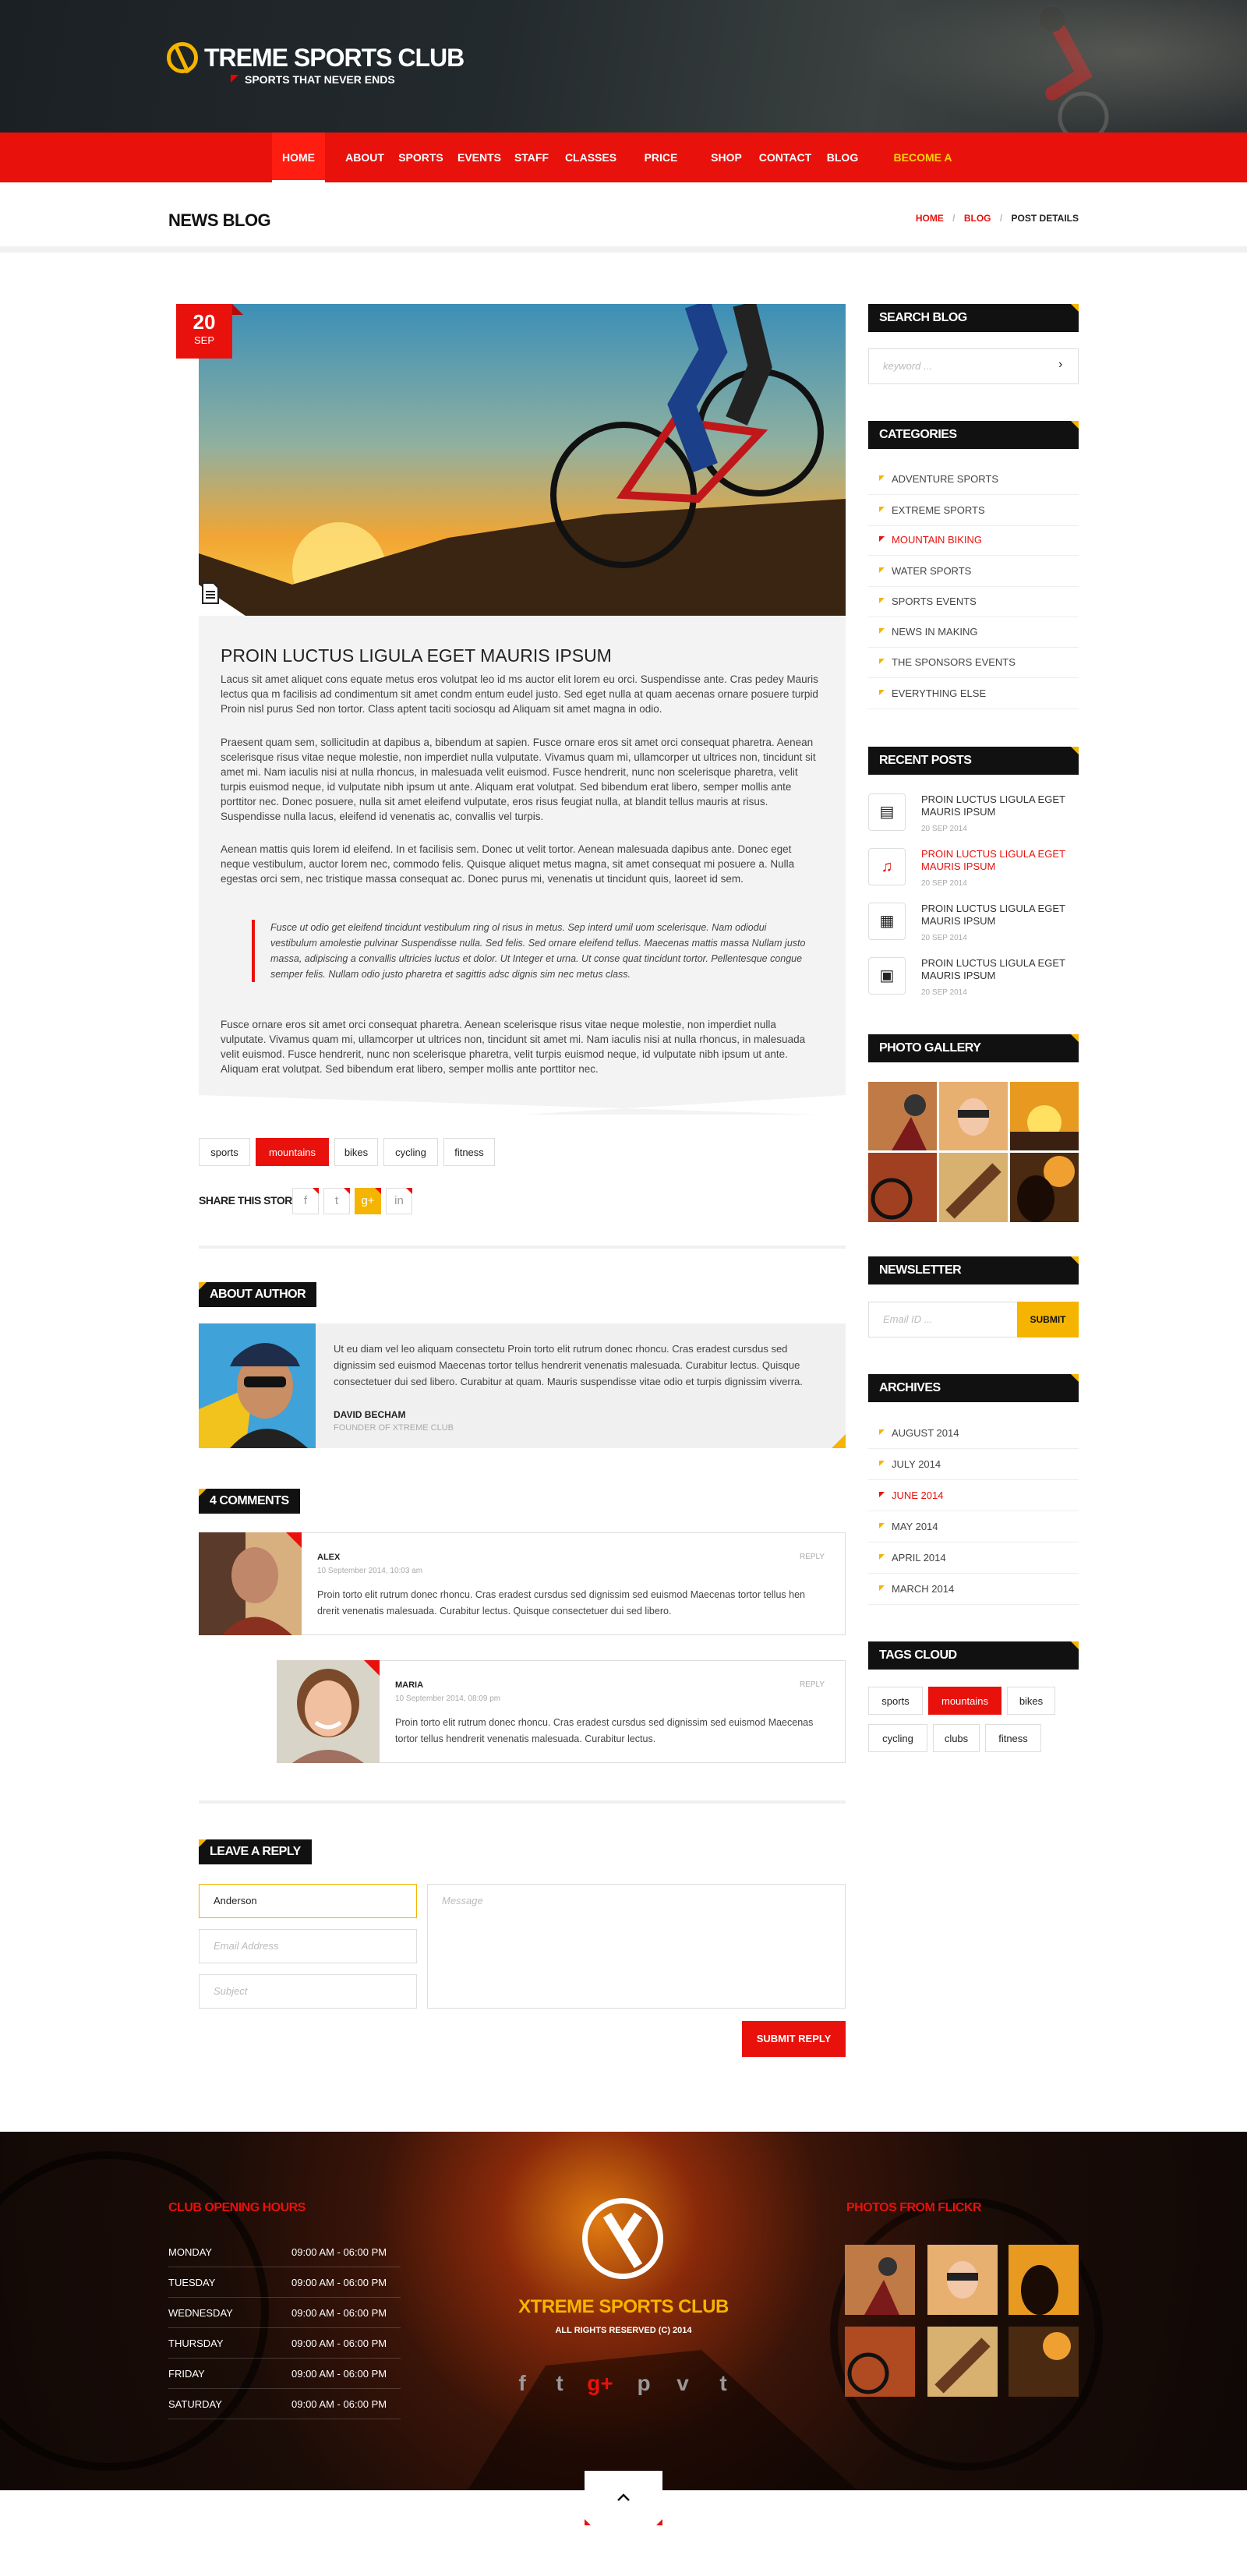 The image size is (1247, 2576). I want to click on archive-item: AUGUST 2014, so click(973, 1433).